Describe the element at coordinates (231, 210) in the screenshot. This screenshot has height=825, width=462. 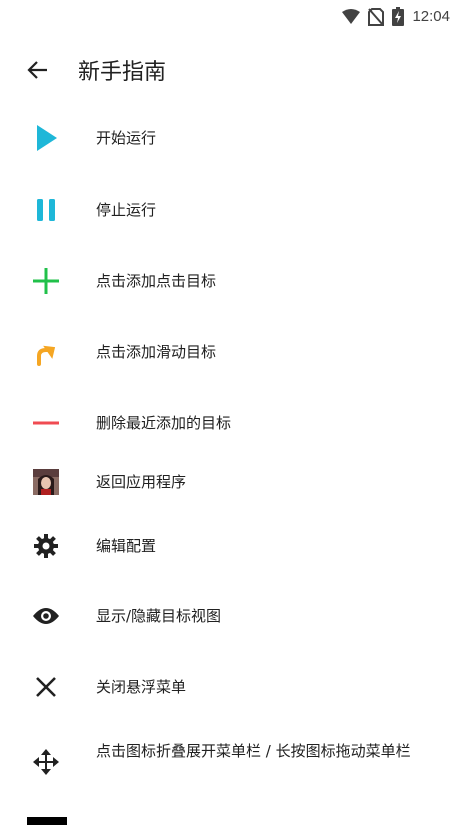
I see `guide-item-stop: 停止运行` at that location.